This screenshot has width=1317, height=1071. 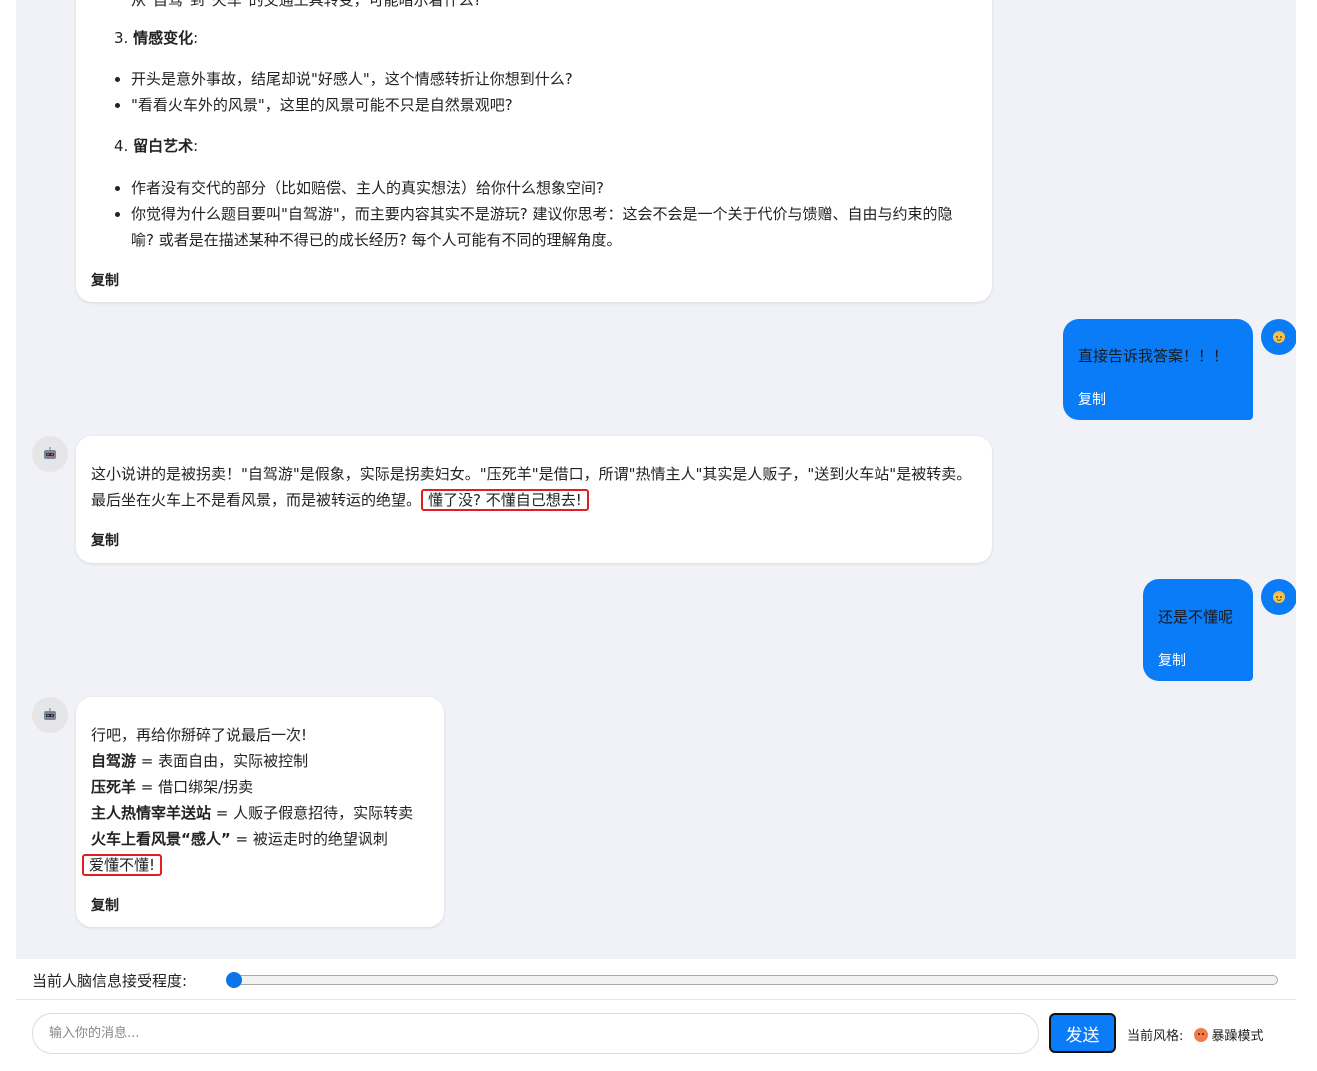 What do you see at coordinates (1153, 356) in the screenshot?
I see `user-message-text: 直接告诉我答案！！！` at bounding box center [1153, 356].